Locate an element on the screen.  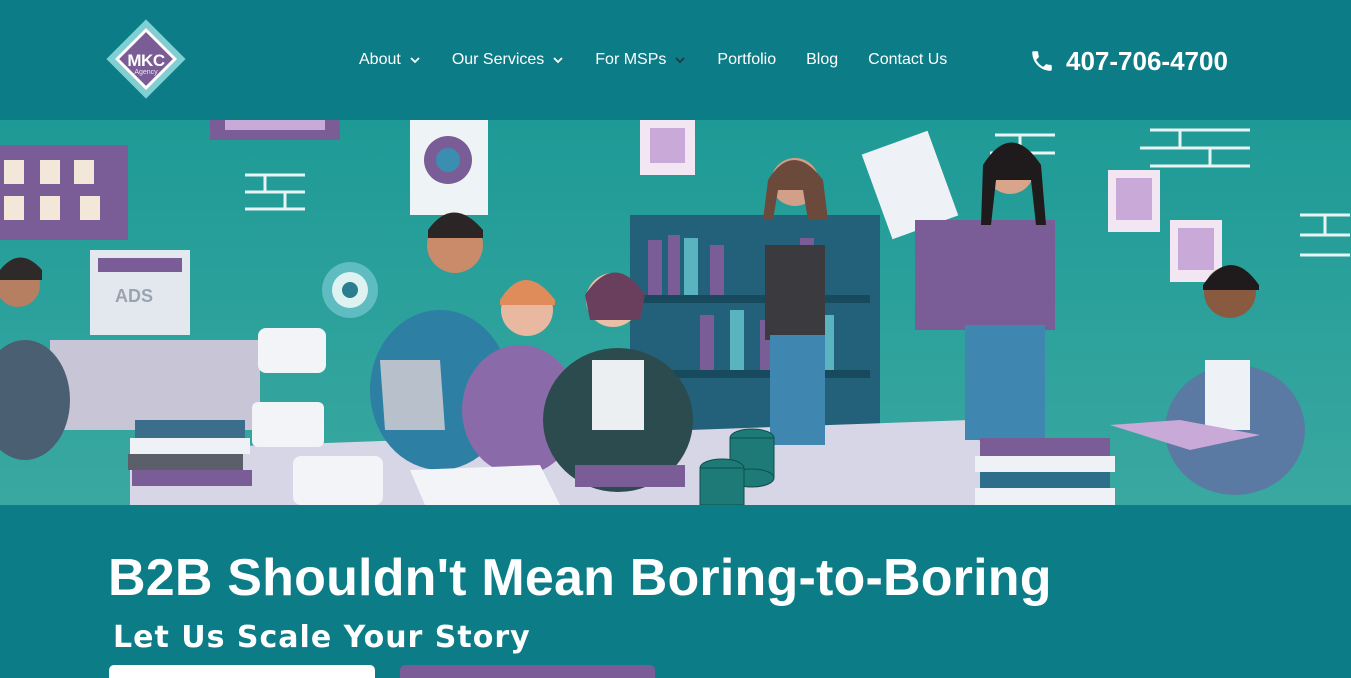
hero-subheadline: Let Us Scale Your Story is located at coordinates (322, 637).